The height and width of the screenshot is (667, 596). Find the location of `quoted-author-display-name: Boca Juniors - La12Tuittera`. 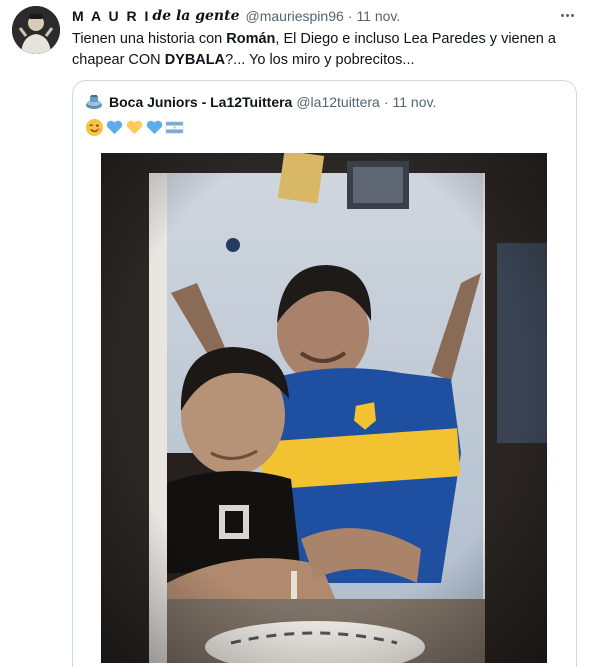

quoted-author-display-name: Boca Juniors - La12Tuittera is located at coordinates (200, 102).